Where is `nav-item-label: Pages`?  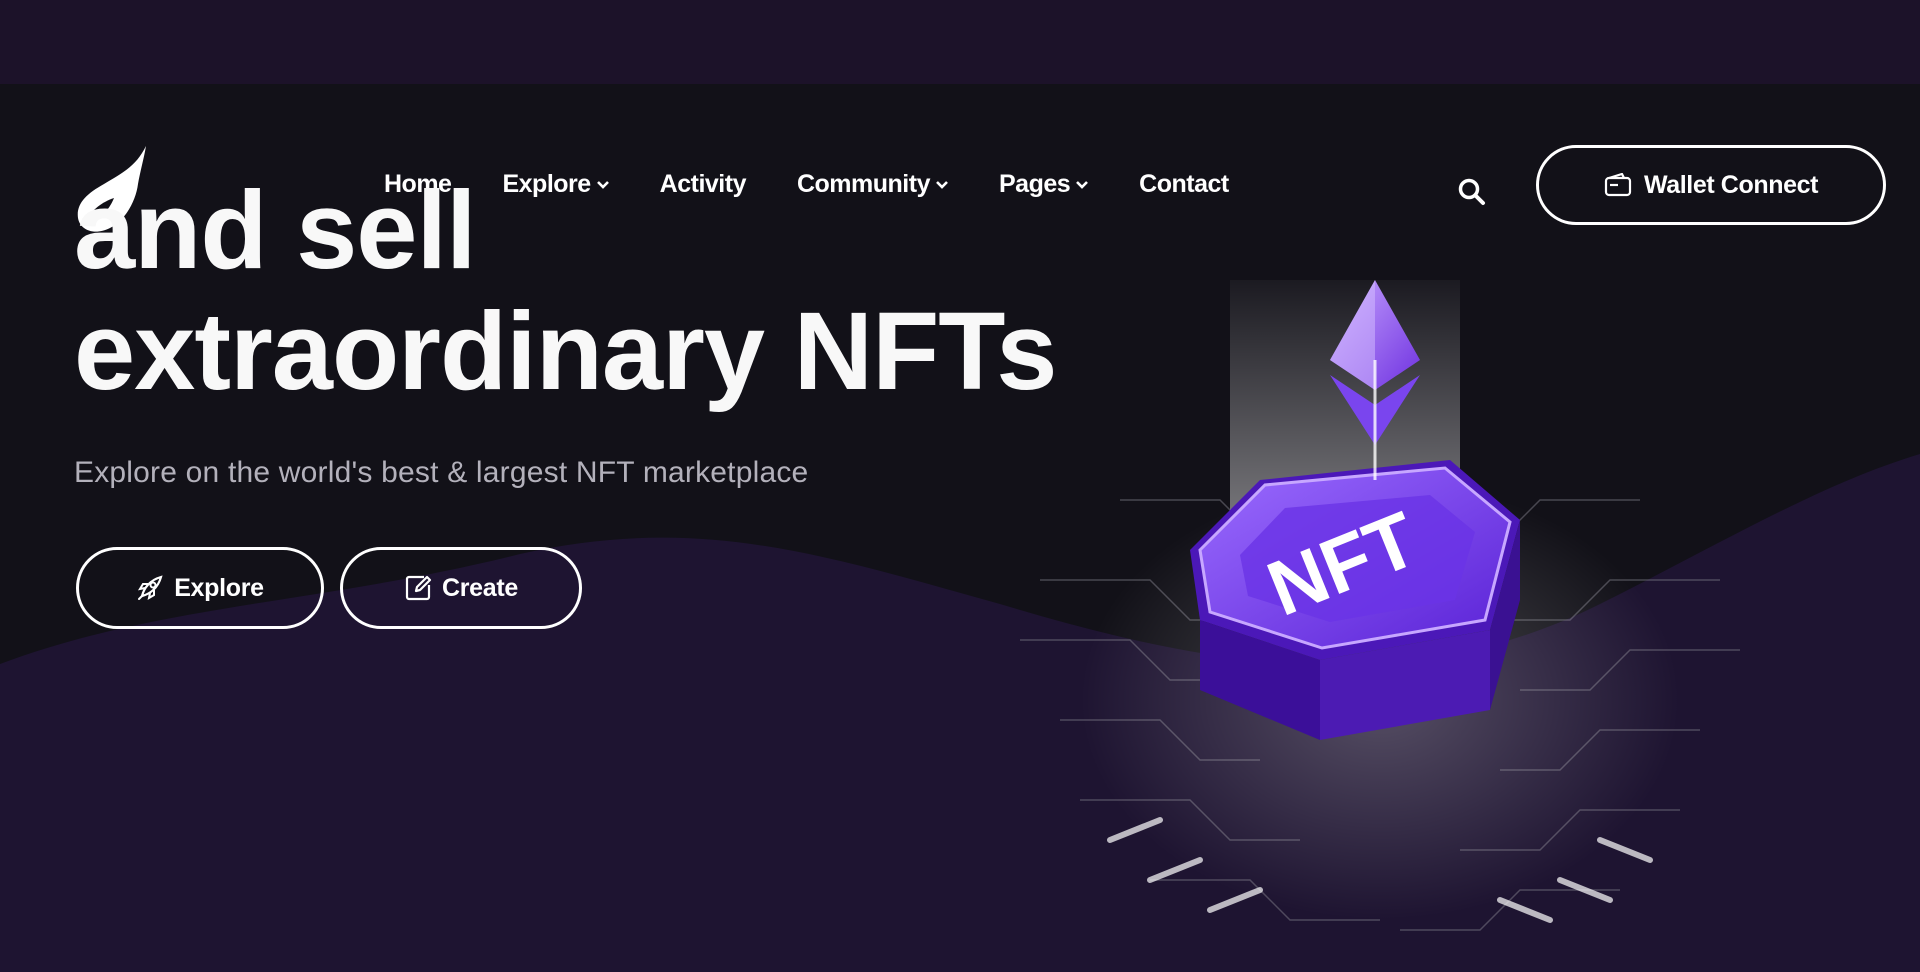 nav-item-label: Pages is located at coordinates (1034, 184).